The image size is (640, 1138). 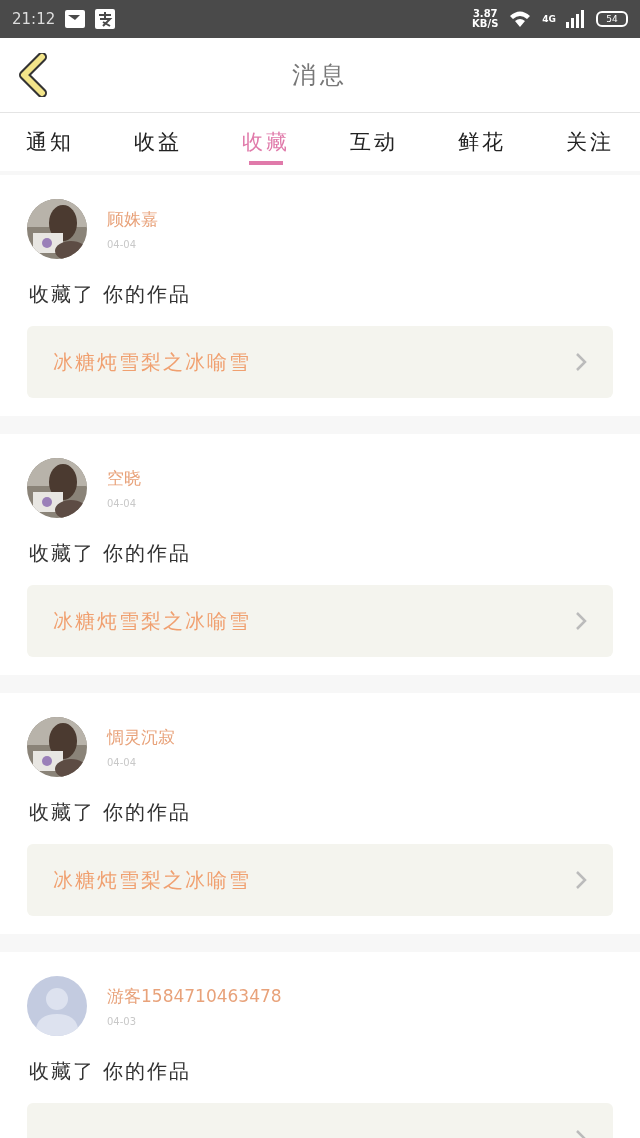 I want to click on battery-indicator: 54, so click(x=612, y=19).